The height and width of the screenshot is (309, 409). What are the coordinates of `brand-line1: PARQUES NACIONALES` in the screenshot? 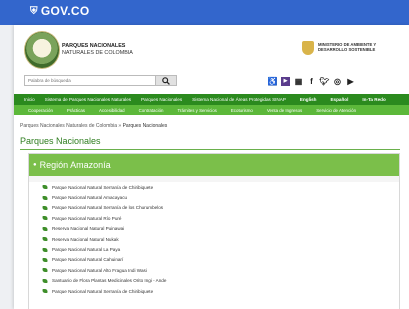 It's located at (94, 46).